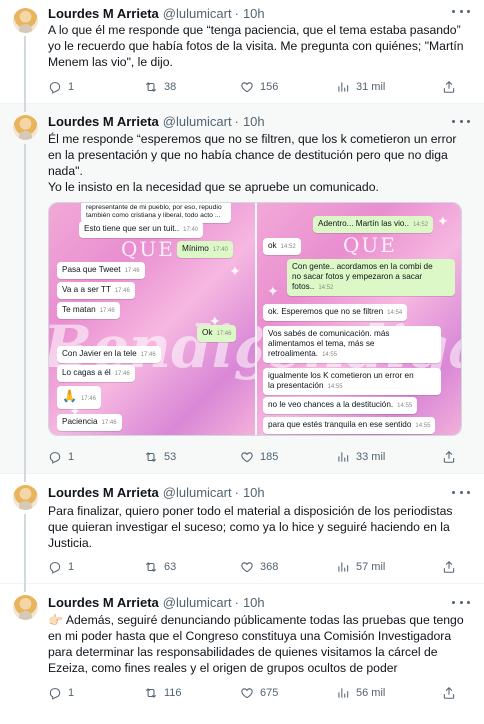  Describe the element at coordinates (373, 224) in the screenshot. I see `chat-message: Adentro... Martín las vio.. 14:52` at that location.